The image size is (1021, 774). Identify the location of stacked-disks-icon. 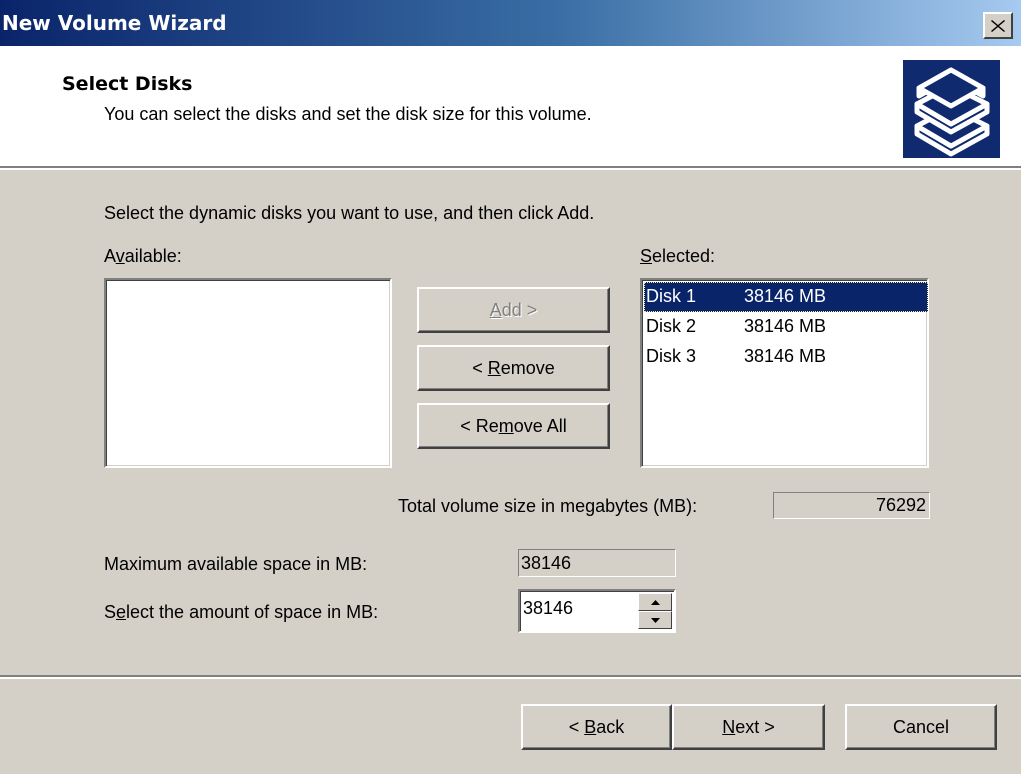
(951, 109).